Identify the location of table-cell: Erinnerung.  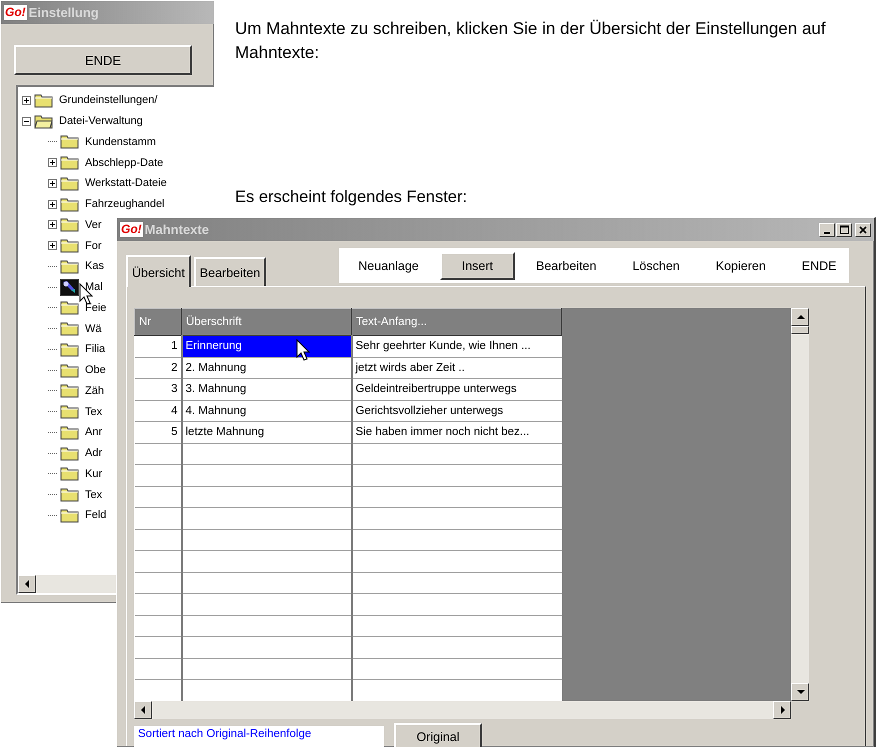
(267, 346).